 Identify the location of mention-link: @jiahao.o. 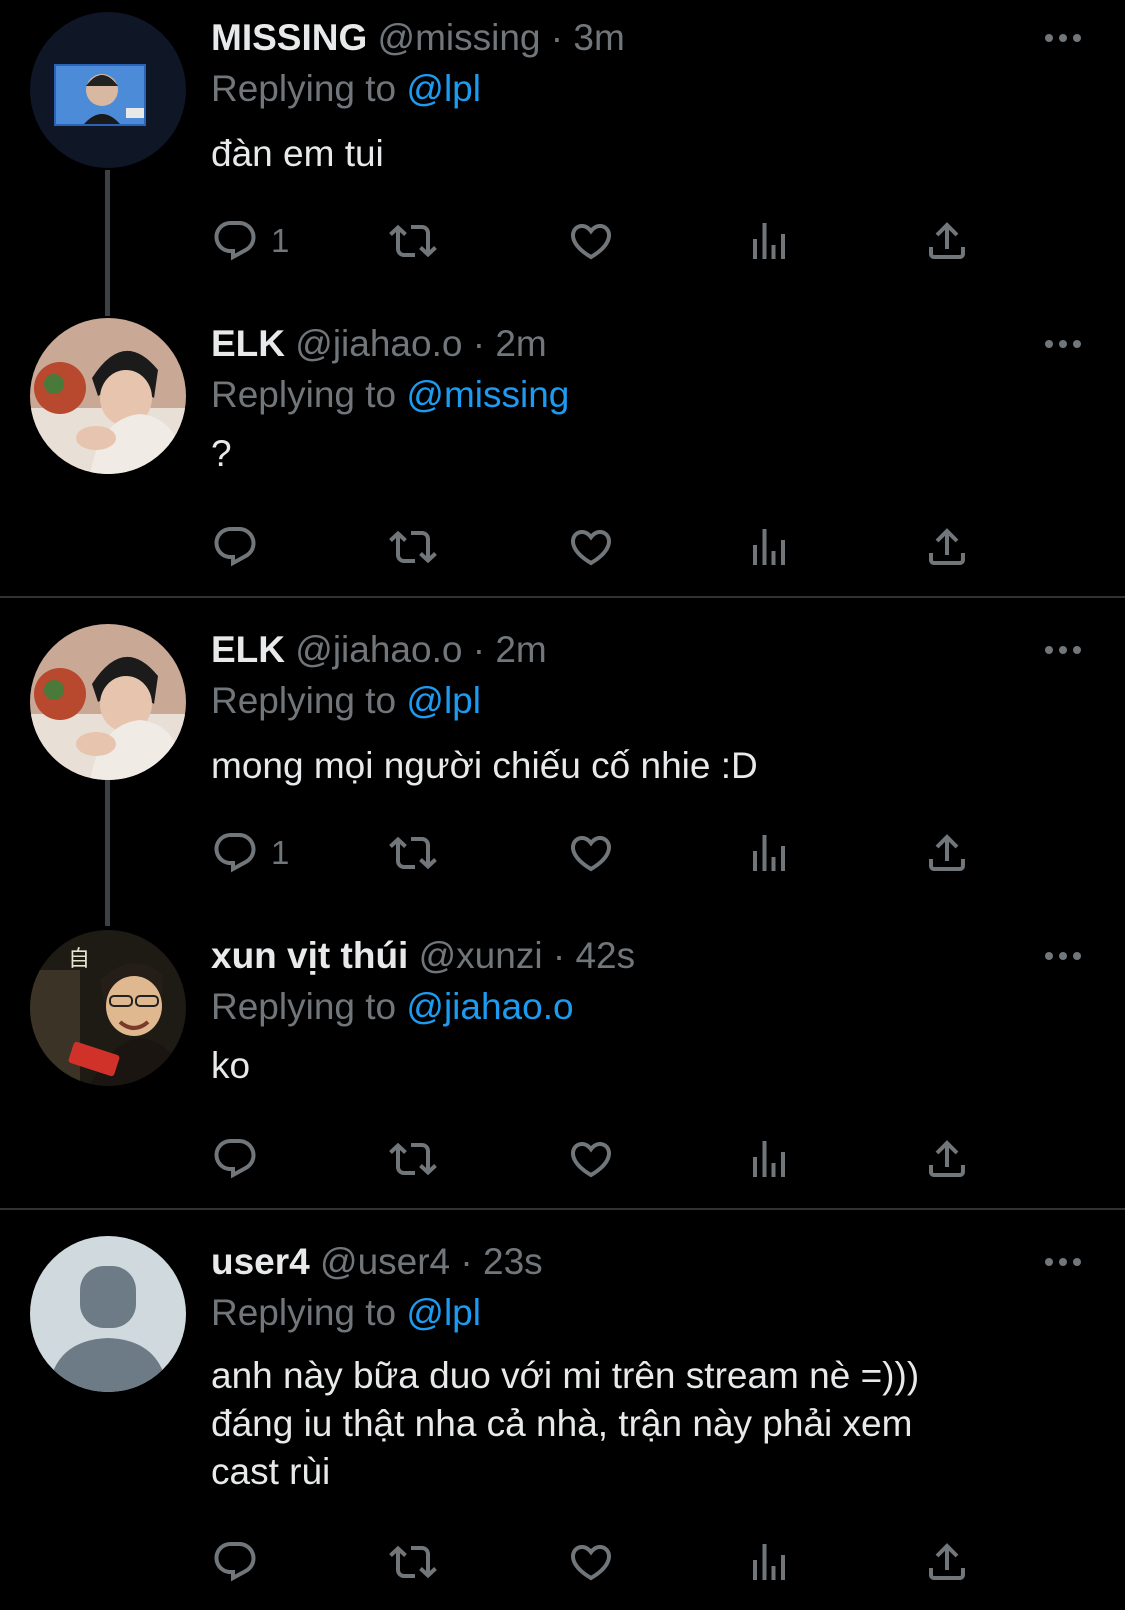
(489, 1006).